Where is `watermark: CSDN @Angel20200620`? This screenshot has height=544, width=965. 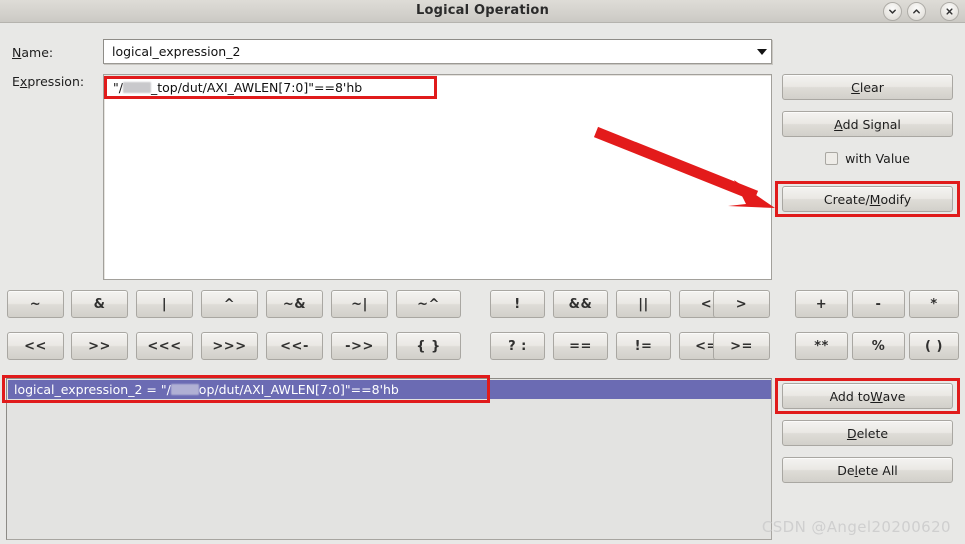 watermark: CSDN @Angel20200620 is located at coordinates (856, 527).